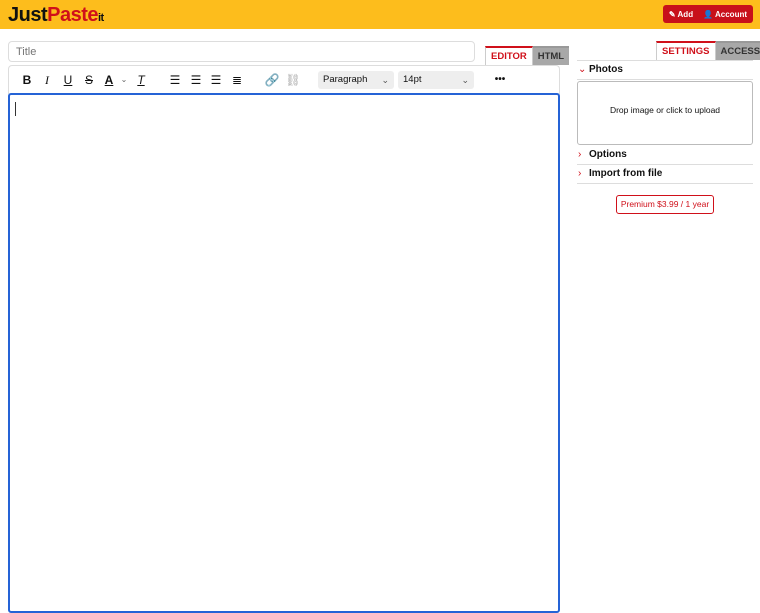 This screenshot has width=760, height=613. I want to click on photos-section-header: ⌄ Photos, so click(665, 70).